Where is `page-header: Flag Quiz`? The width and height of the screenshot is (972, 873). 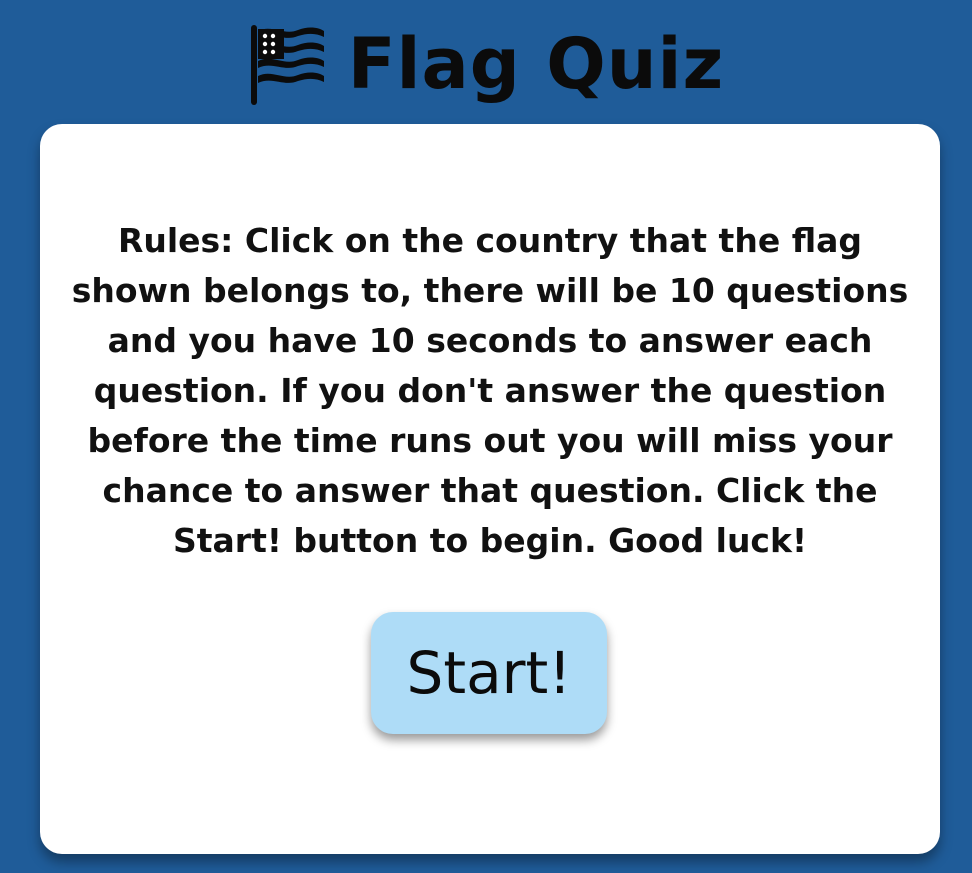
page-header: Flag Quiz is located at coordinates (486, 64).